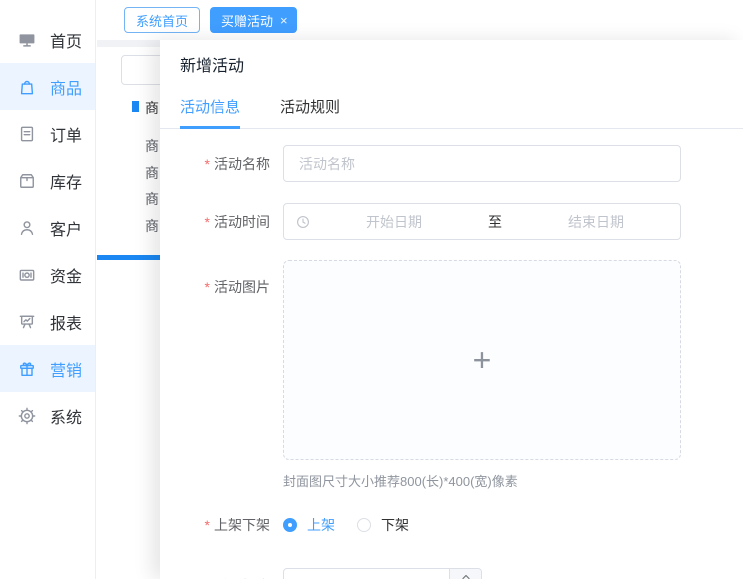 The image size is (743, 579). I want to click on date-range-picker: 开始日期 至 结束日期, so click(482, 221).